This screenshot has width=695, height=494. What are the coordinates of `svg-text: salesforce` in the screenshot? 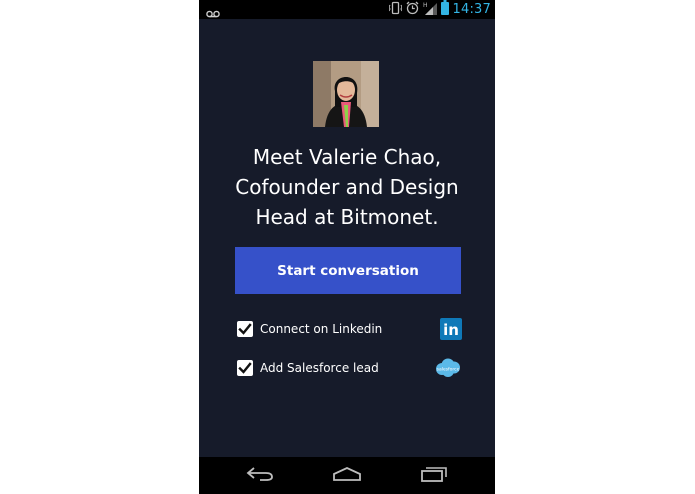 It's located at (448, 370).